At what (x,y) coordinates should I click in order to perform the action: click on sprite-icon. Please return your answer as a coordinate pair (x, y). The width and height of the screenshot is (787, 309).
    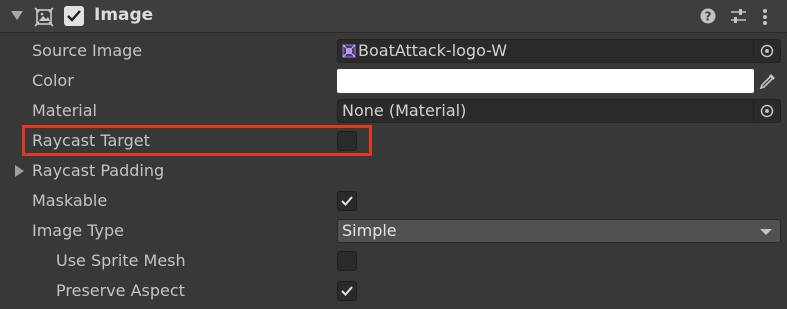
    Looking at the image, I should click on (349, 51).